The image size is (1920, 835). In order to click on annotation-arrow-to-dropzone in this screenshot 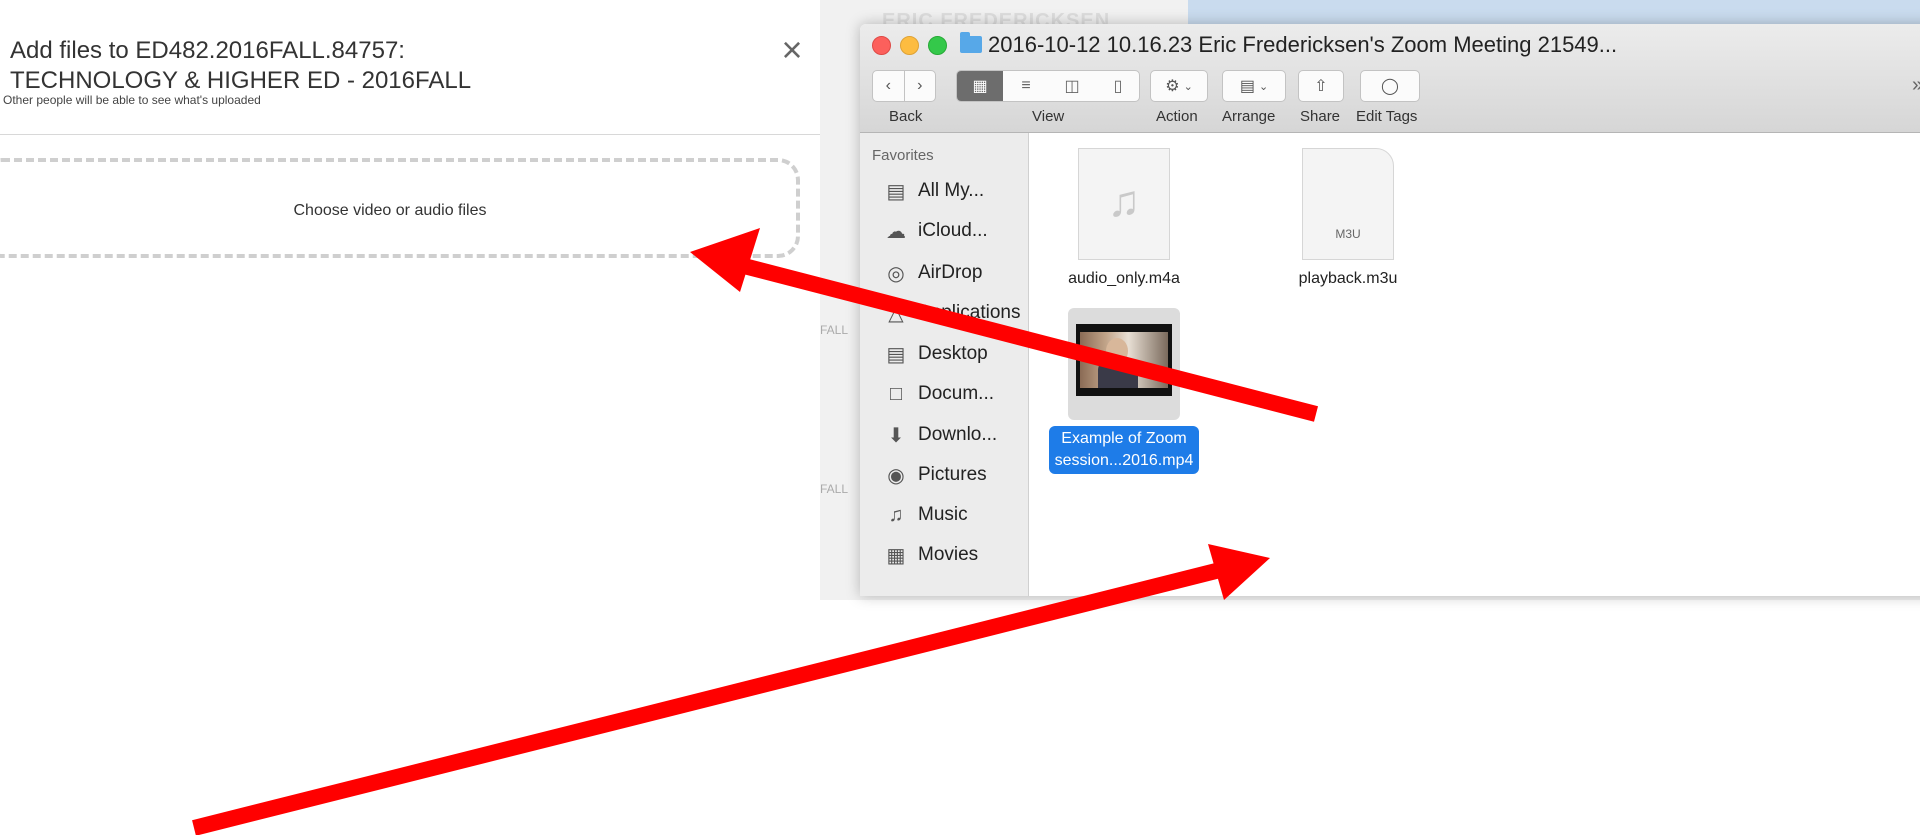, I will do `click(1004, 325)`.